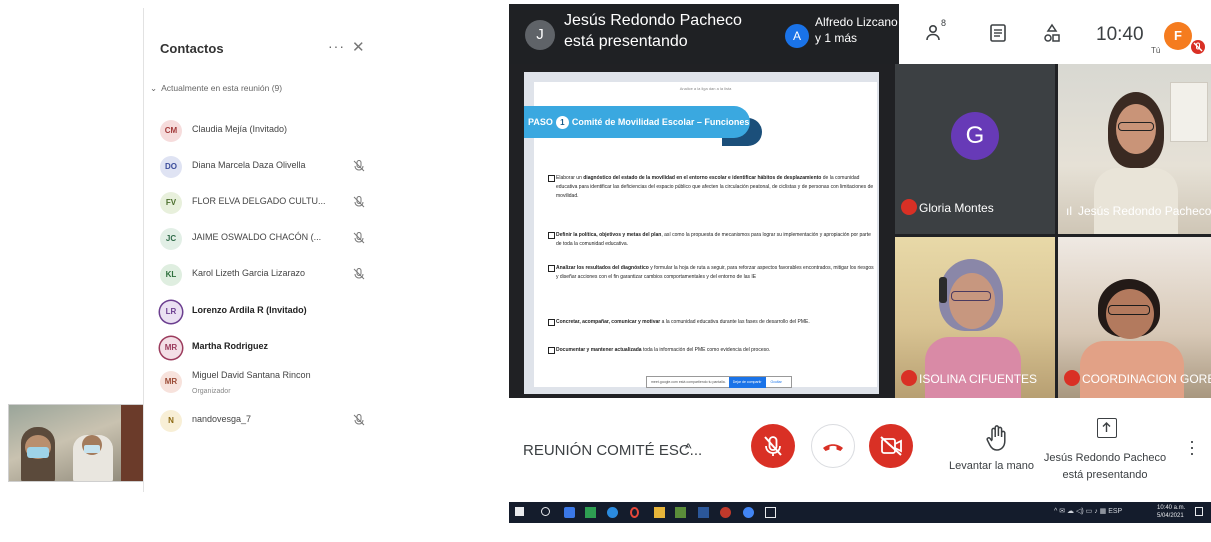  What do you see at coordinates (747, 382) in the screenshot?
I see `stop-sharing-button: Dejar de compartir` at bounding box center [747, 382].